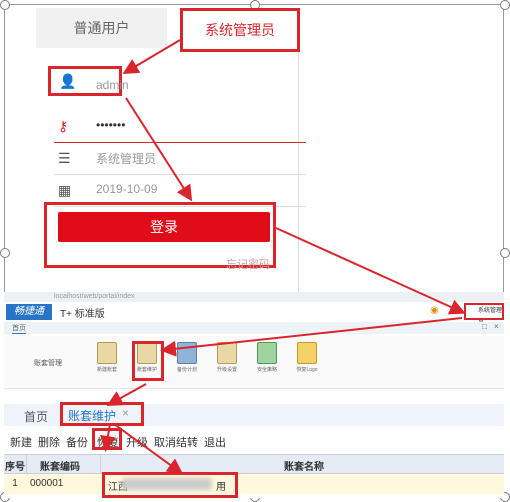 The height and width of the screenshot is (502, 510). Describe the element at coordinates (176, 442) in the screenshot. I see `tool-cancel-carry: 取消结转` at that location.